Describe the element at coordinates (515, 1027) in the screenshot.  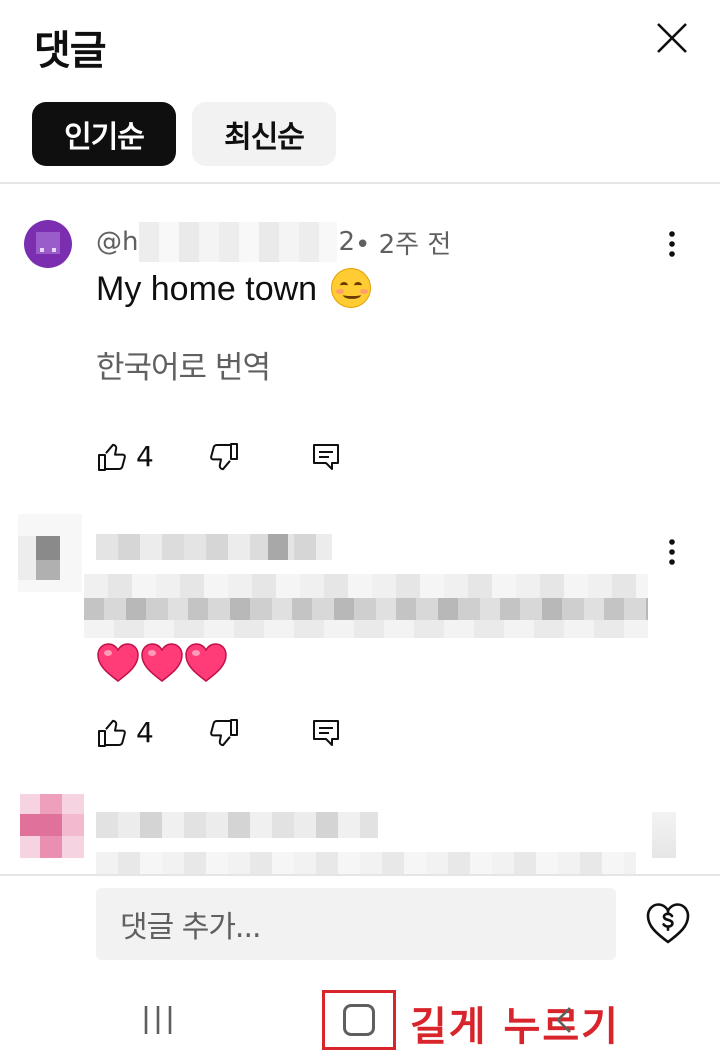
I see `long-press-annotation: 길게 누르기` at that location.